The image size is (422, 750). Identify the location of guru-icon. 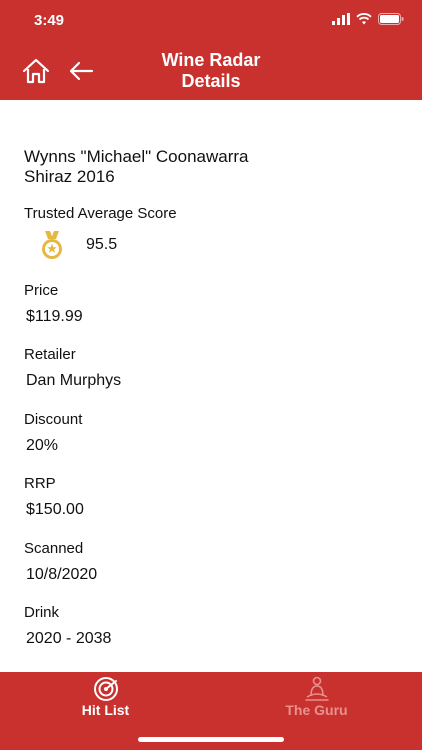
(316, 688).